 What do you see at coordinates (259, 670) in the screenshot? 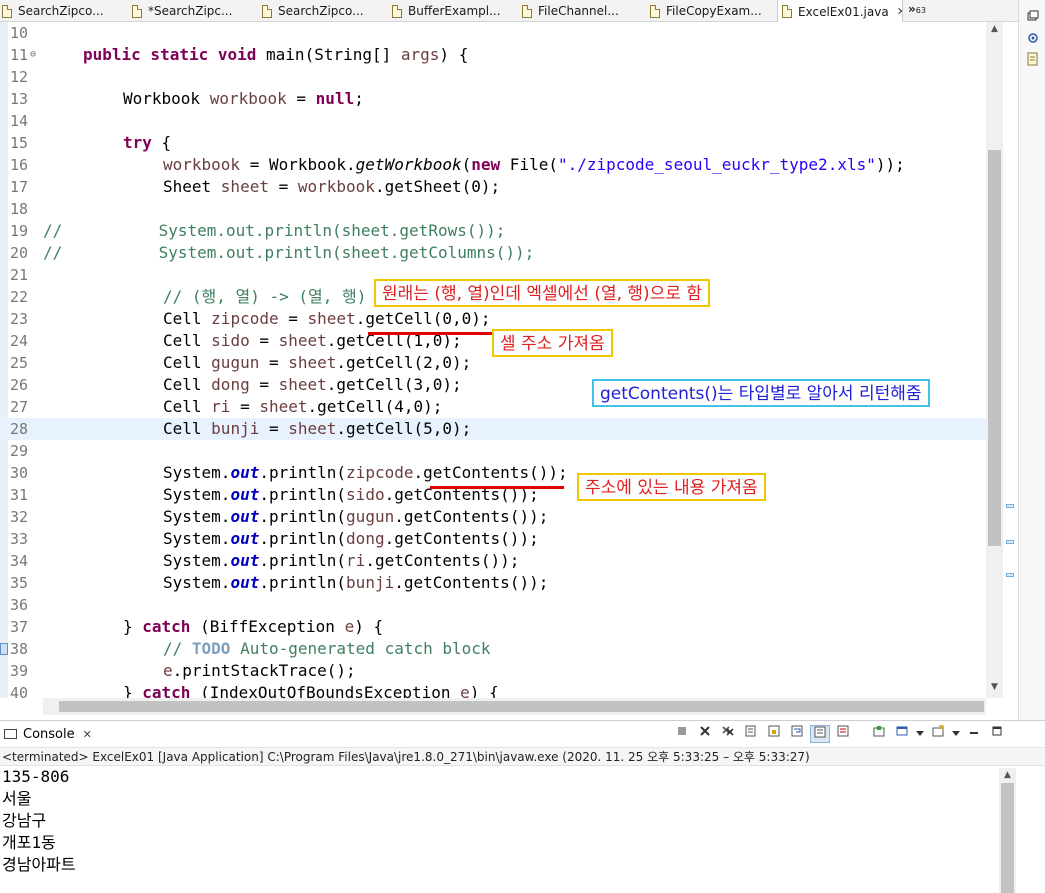
I see `code-text: e.printStackTrace();` at bounding box center [259, 670].